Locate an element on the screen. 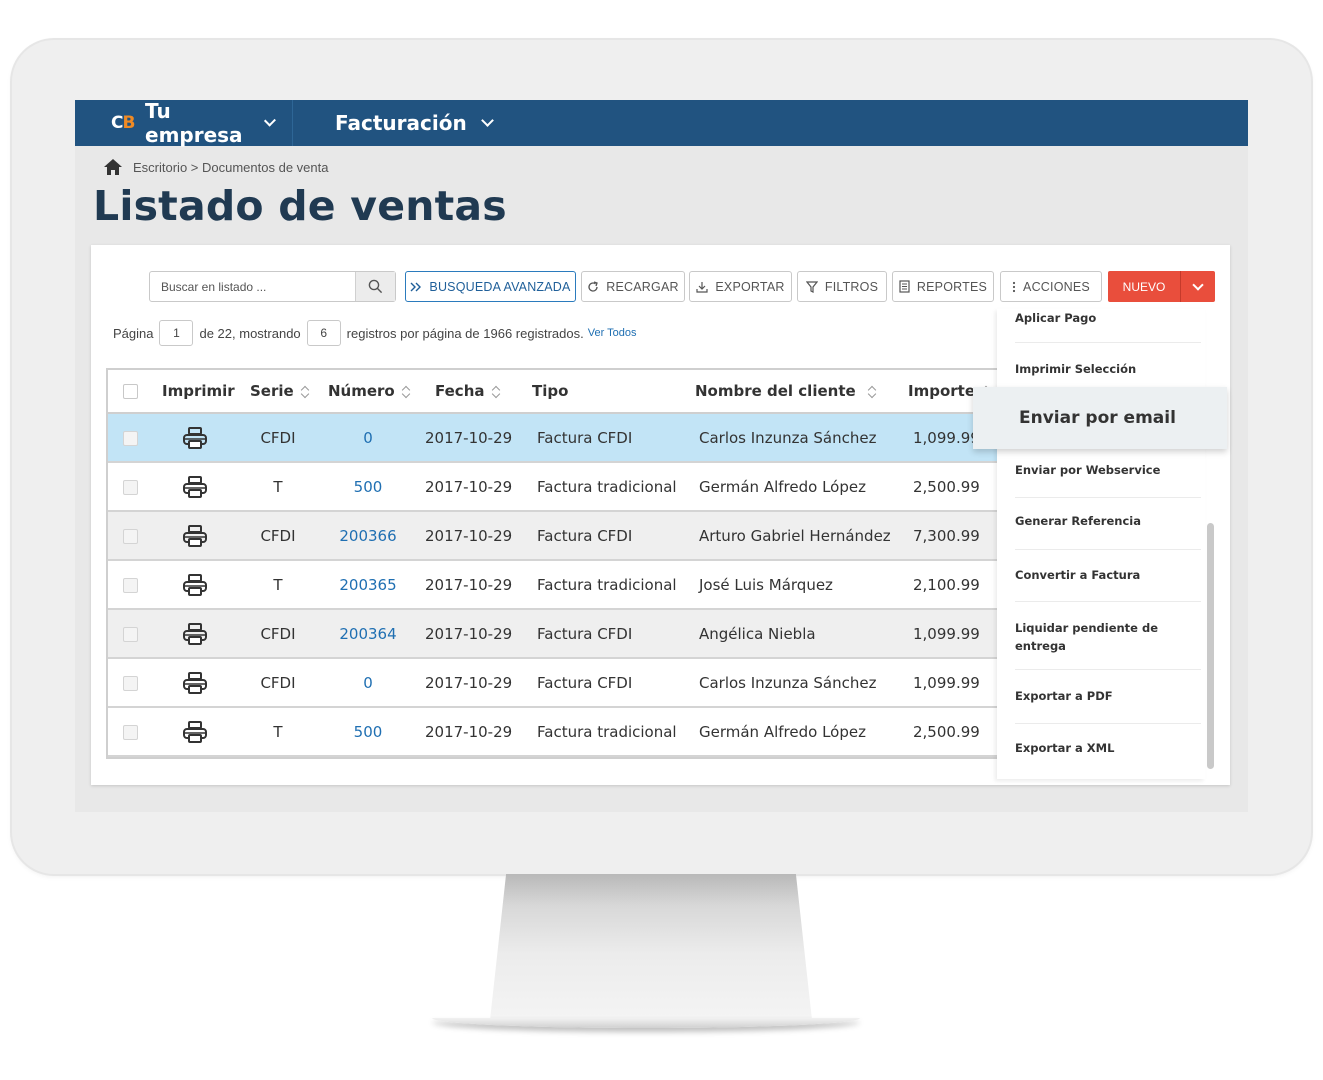 Image resolution: width=1323 pixels, height=1080 pixels. cell-numero: 200364 is located at coordinates (368, 634).